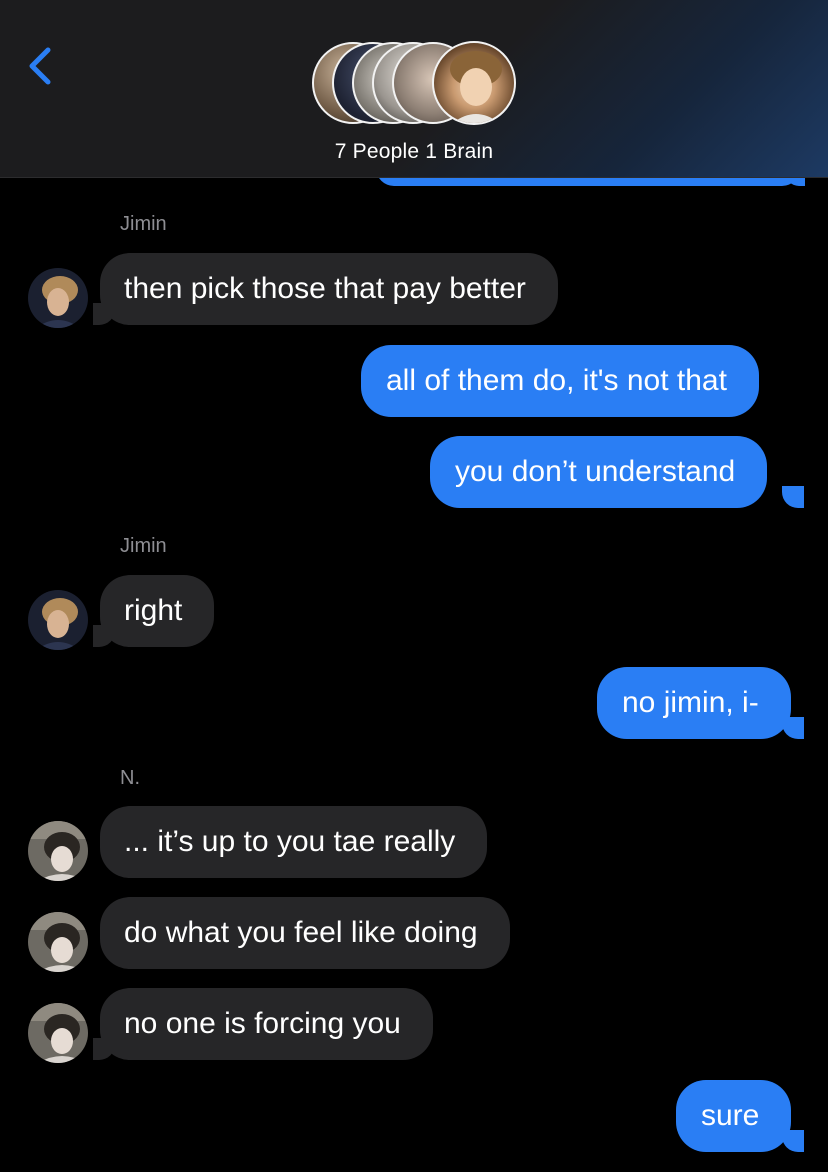  I want to click on incoming-message: right, so click(157, 611).